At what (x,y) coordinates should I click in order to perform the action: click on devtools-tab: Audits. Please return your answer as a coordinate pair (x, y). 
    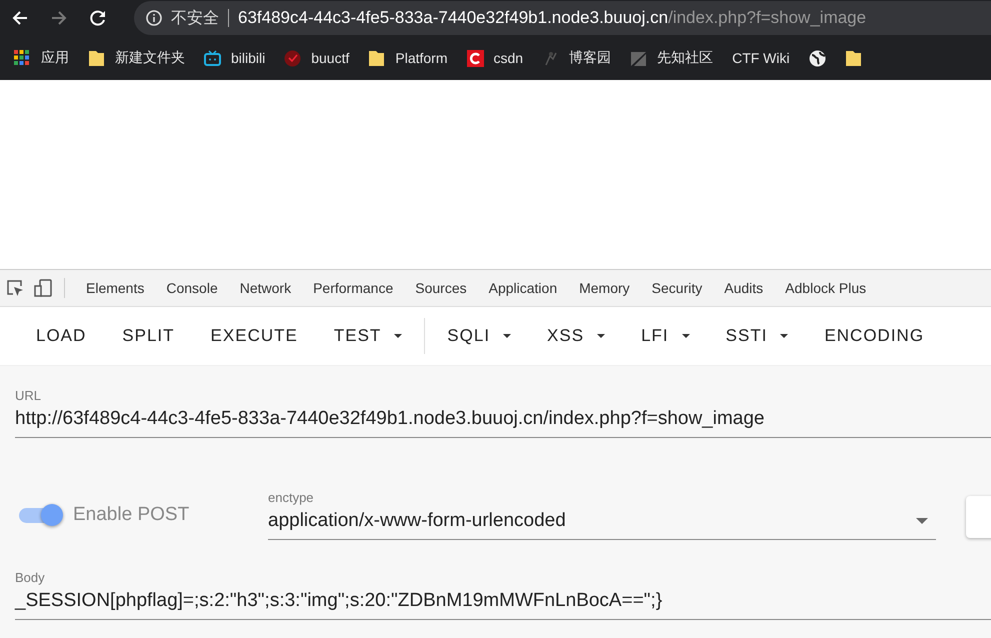
    Looking at the image, I should click on (743, 288).